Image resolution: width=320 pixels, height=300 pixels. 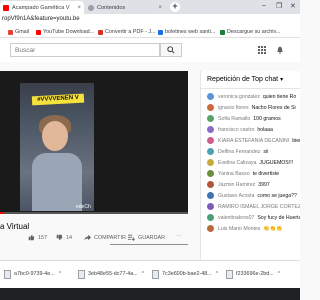 What do you see at coordinates (125, 7) in the screenshot?
I see `tab-contenidos: Contenidos ×` at bounding box center [125, 7].